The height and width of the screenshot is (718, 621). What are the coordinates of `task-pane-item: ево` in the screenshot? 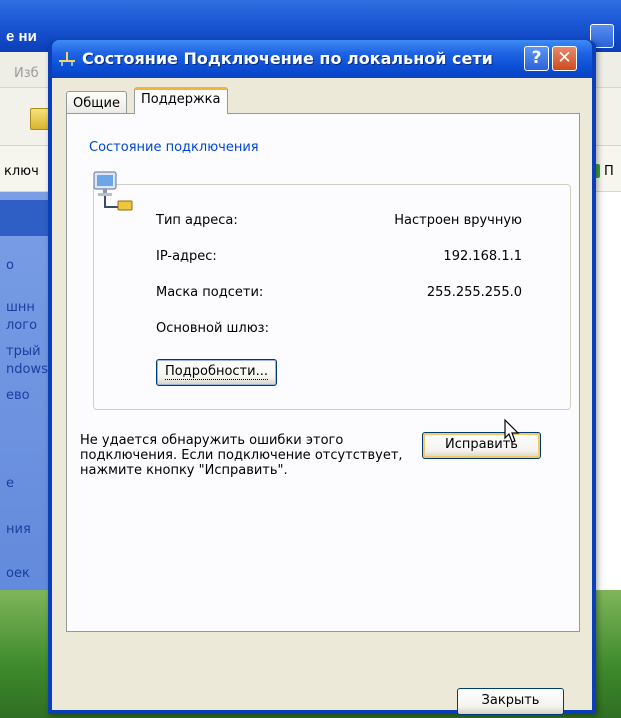 It's located at (18, 395).